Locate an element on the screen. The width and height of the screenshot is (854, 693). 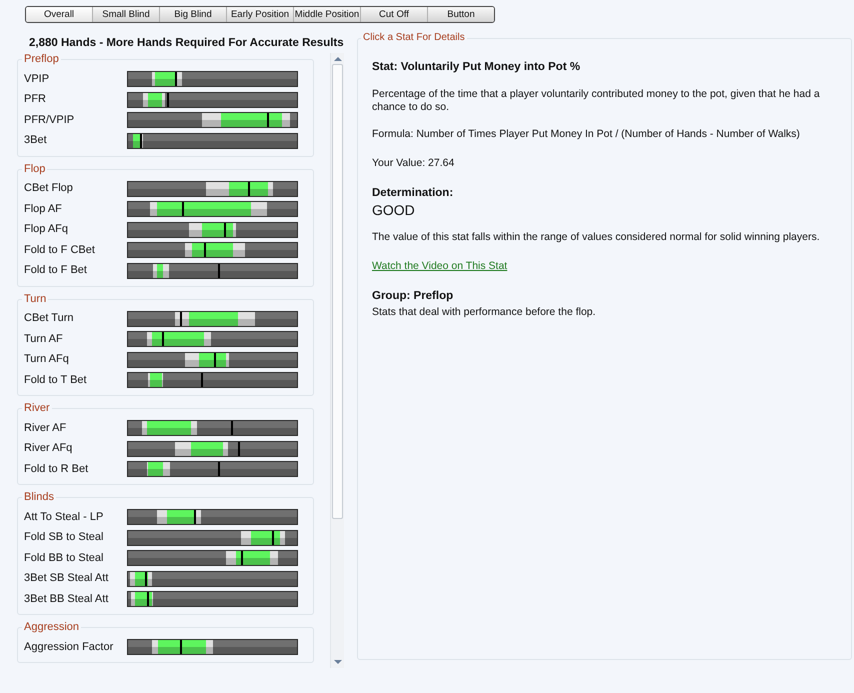
stat-label: CBet Flop is located at coordinates (75, 188).